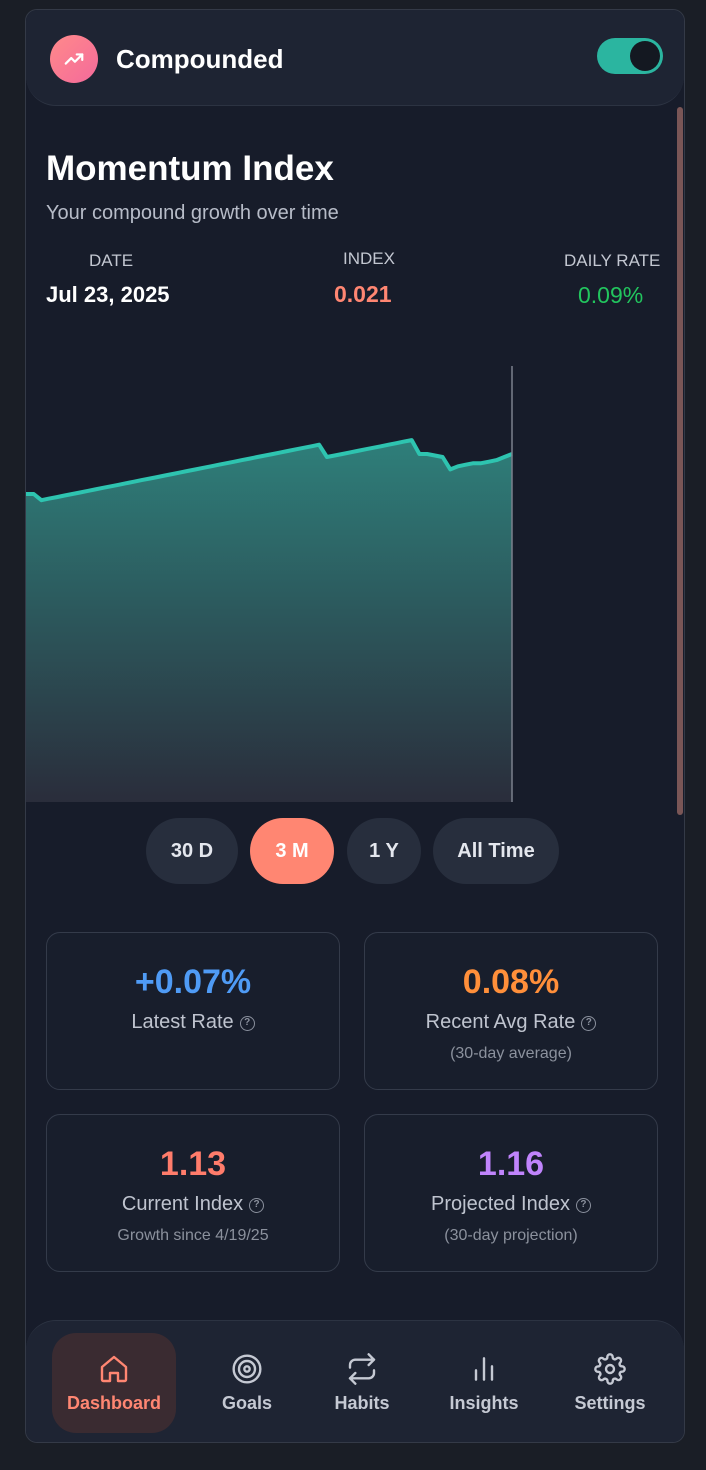  What do you see at coordinates (511, 982) in the screenshot?
I see `metric-value: 0.08%` at bounding box center [511, 982].